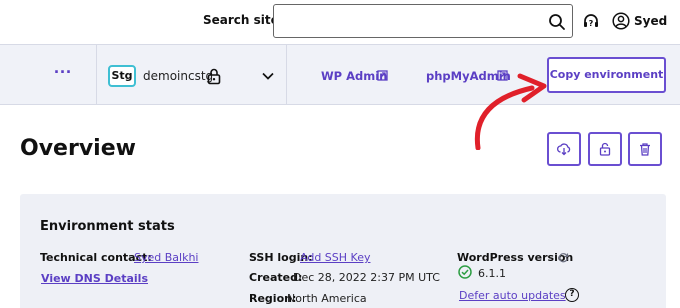 The image size is (680, 308). I want to click on trash-icon, so click(645, 149).